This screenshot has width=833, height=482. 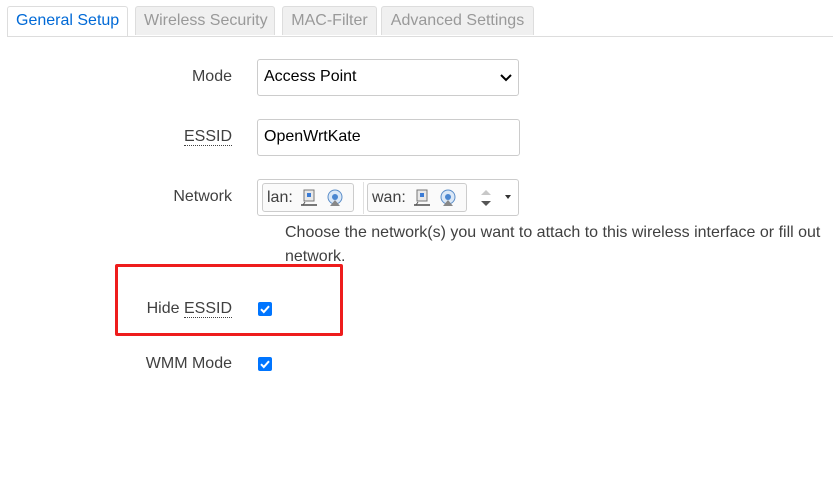 What do you see at coordinates (229, 300) in the screenshot?
I see `highlight-box` at bounding box center [229, 300].